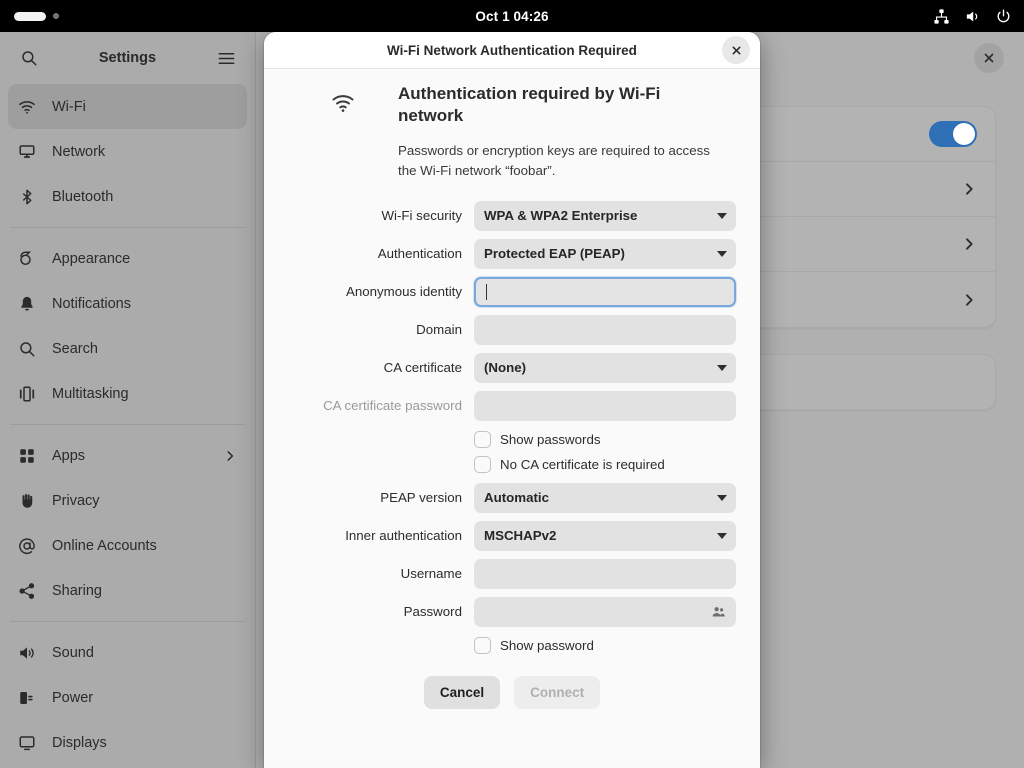 The height and width of the screenshot is (768, 1024). I want to click on sidebar-item-label: Sharing, so click(77, 590).